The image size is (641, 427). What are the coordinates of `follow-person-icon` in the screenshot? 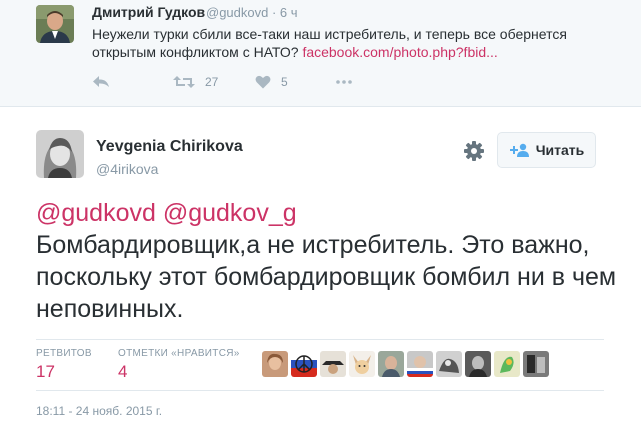 It's located at (519, 150).